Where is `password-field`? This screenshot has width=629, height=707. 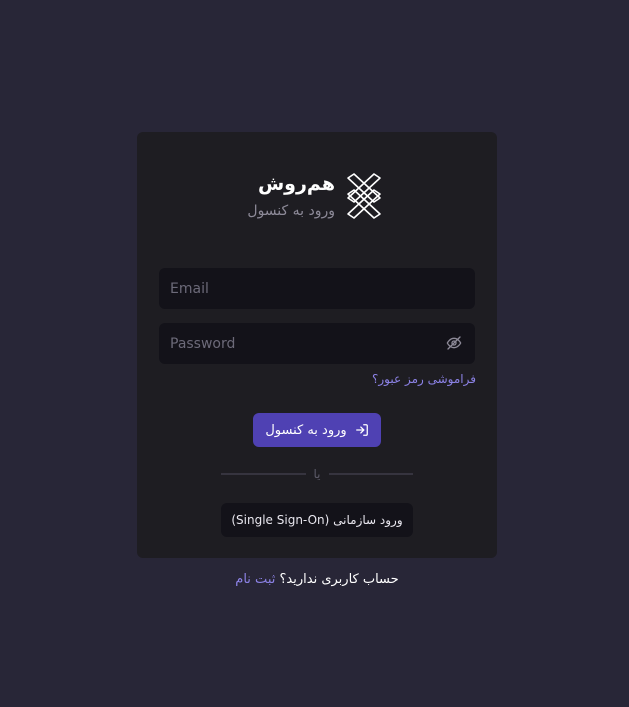 password-field is located at coordinates (317, 343).